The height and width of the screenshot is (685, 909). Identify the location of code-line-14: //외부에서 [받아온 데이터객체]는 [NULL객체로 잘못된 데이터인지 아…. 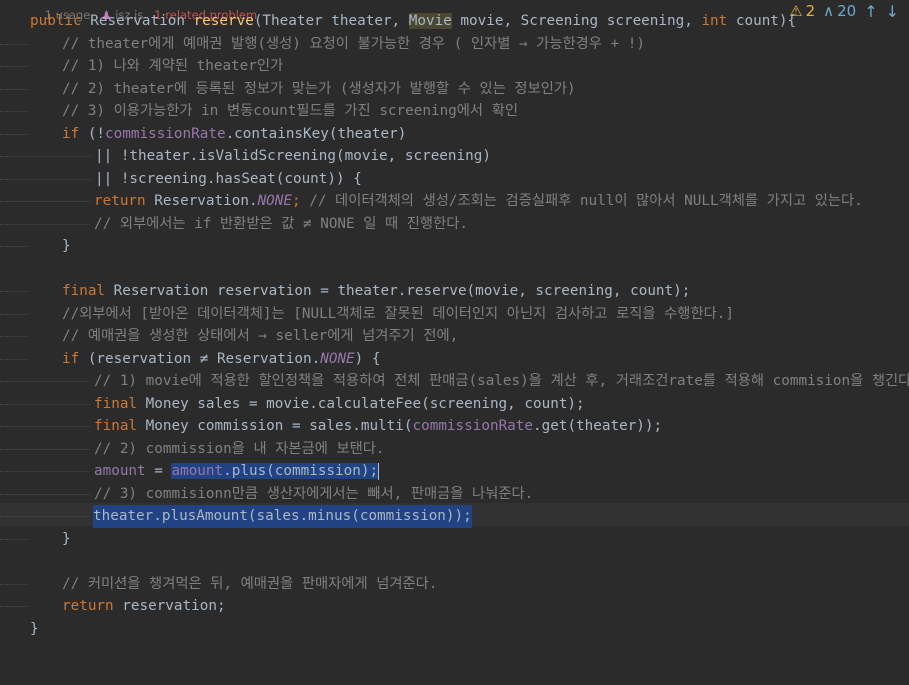
(454, 314).